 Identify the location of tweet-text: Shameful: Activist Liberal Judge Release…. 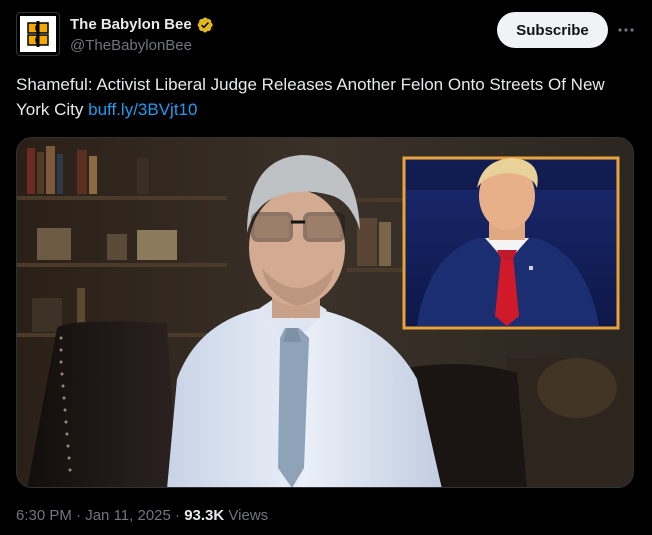
(326, 97).